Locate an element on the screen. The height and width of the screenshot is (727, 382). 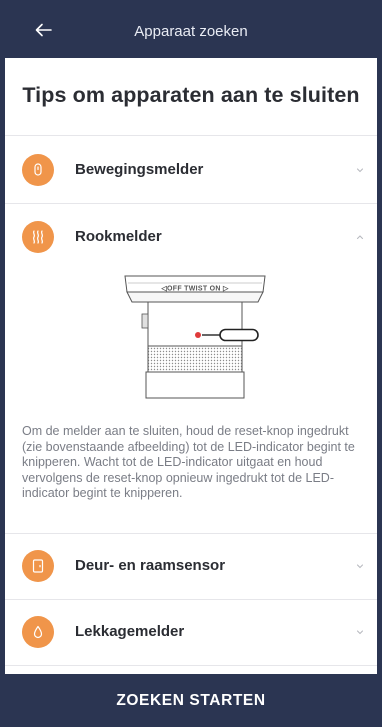
door-sensor-badge is located at coordinates (38, 566).